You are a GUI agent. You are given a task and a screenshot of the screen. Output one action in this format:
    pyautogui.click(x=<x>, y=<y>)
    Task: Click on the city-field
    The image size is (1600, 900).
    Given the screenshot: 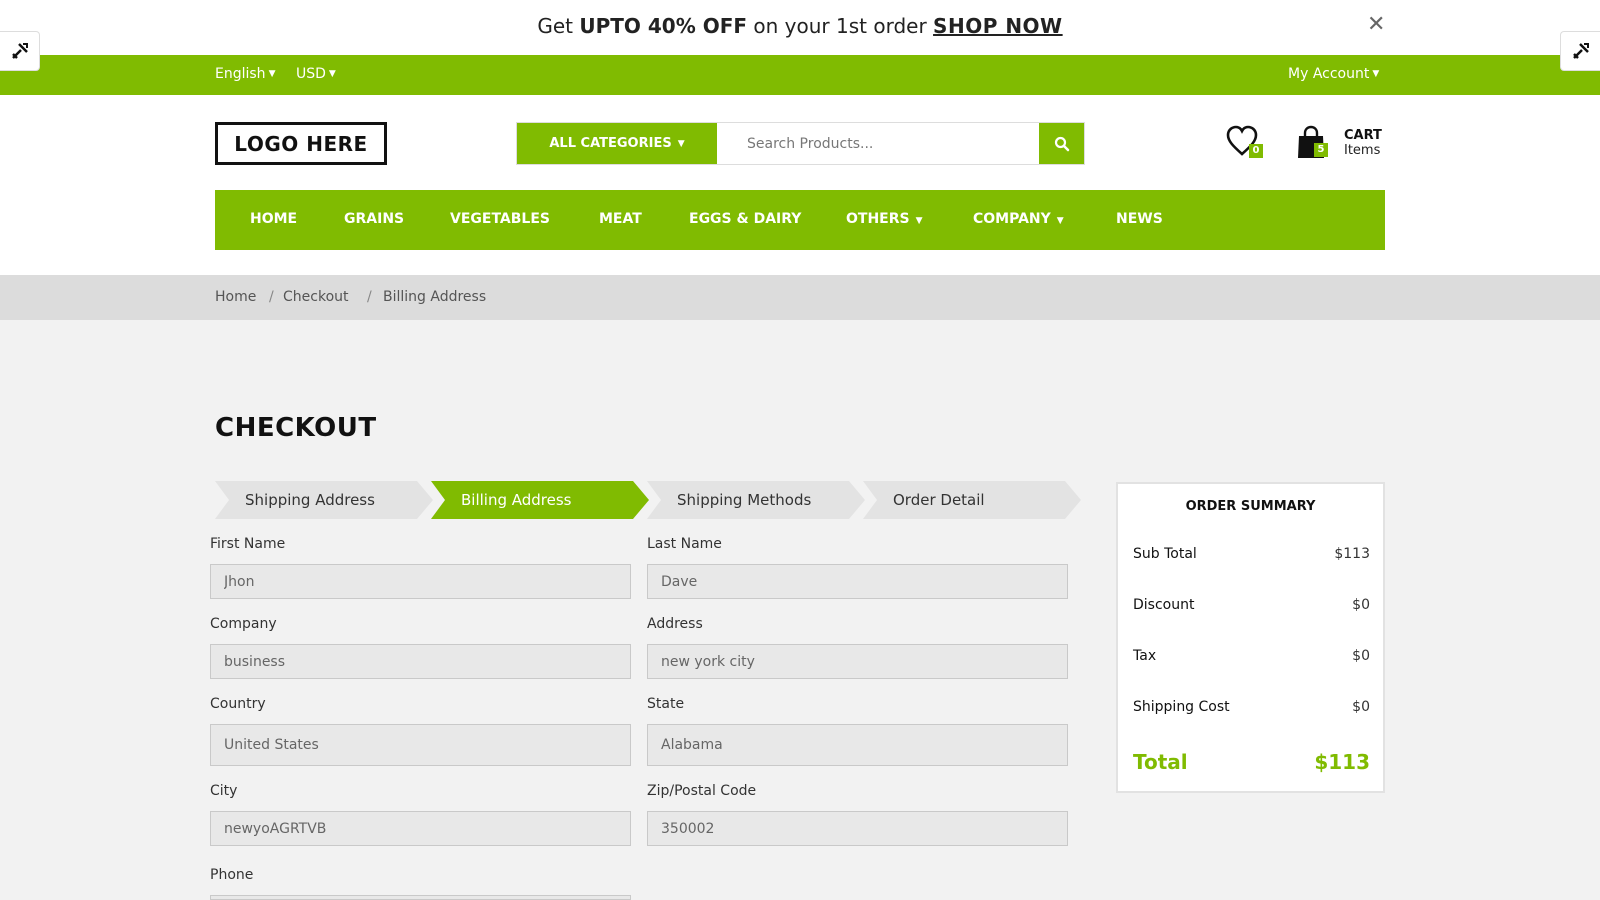 What is the action you would take?
    pyautogui.click(x=420, y=828)
    